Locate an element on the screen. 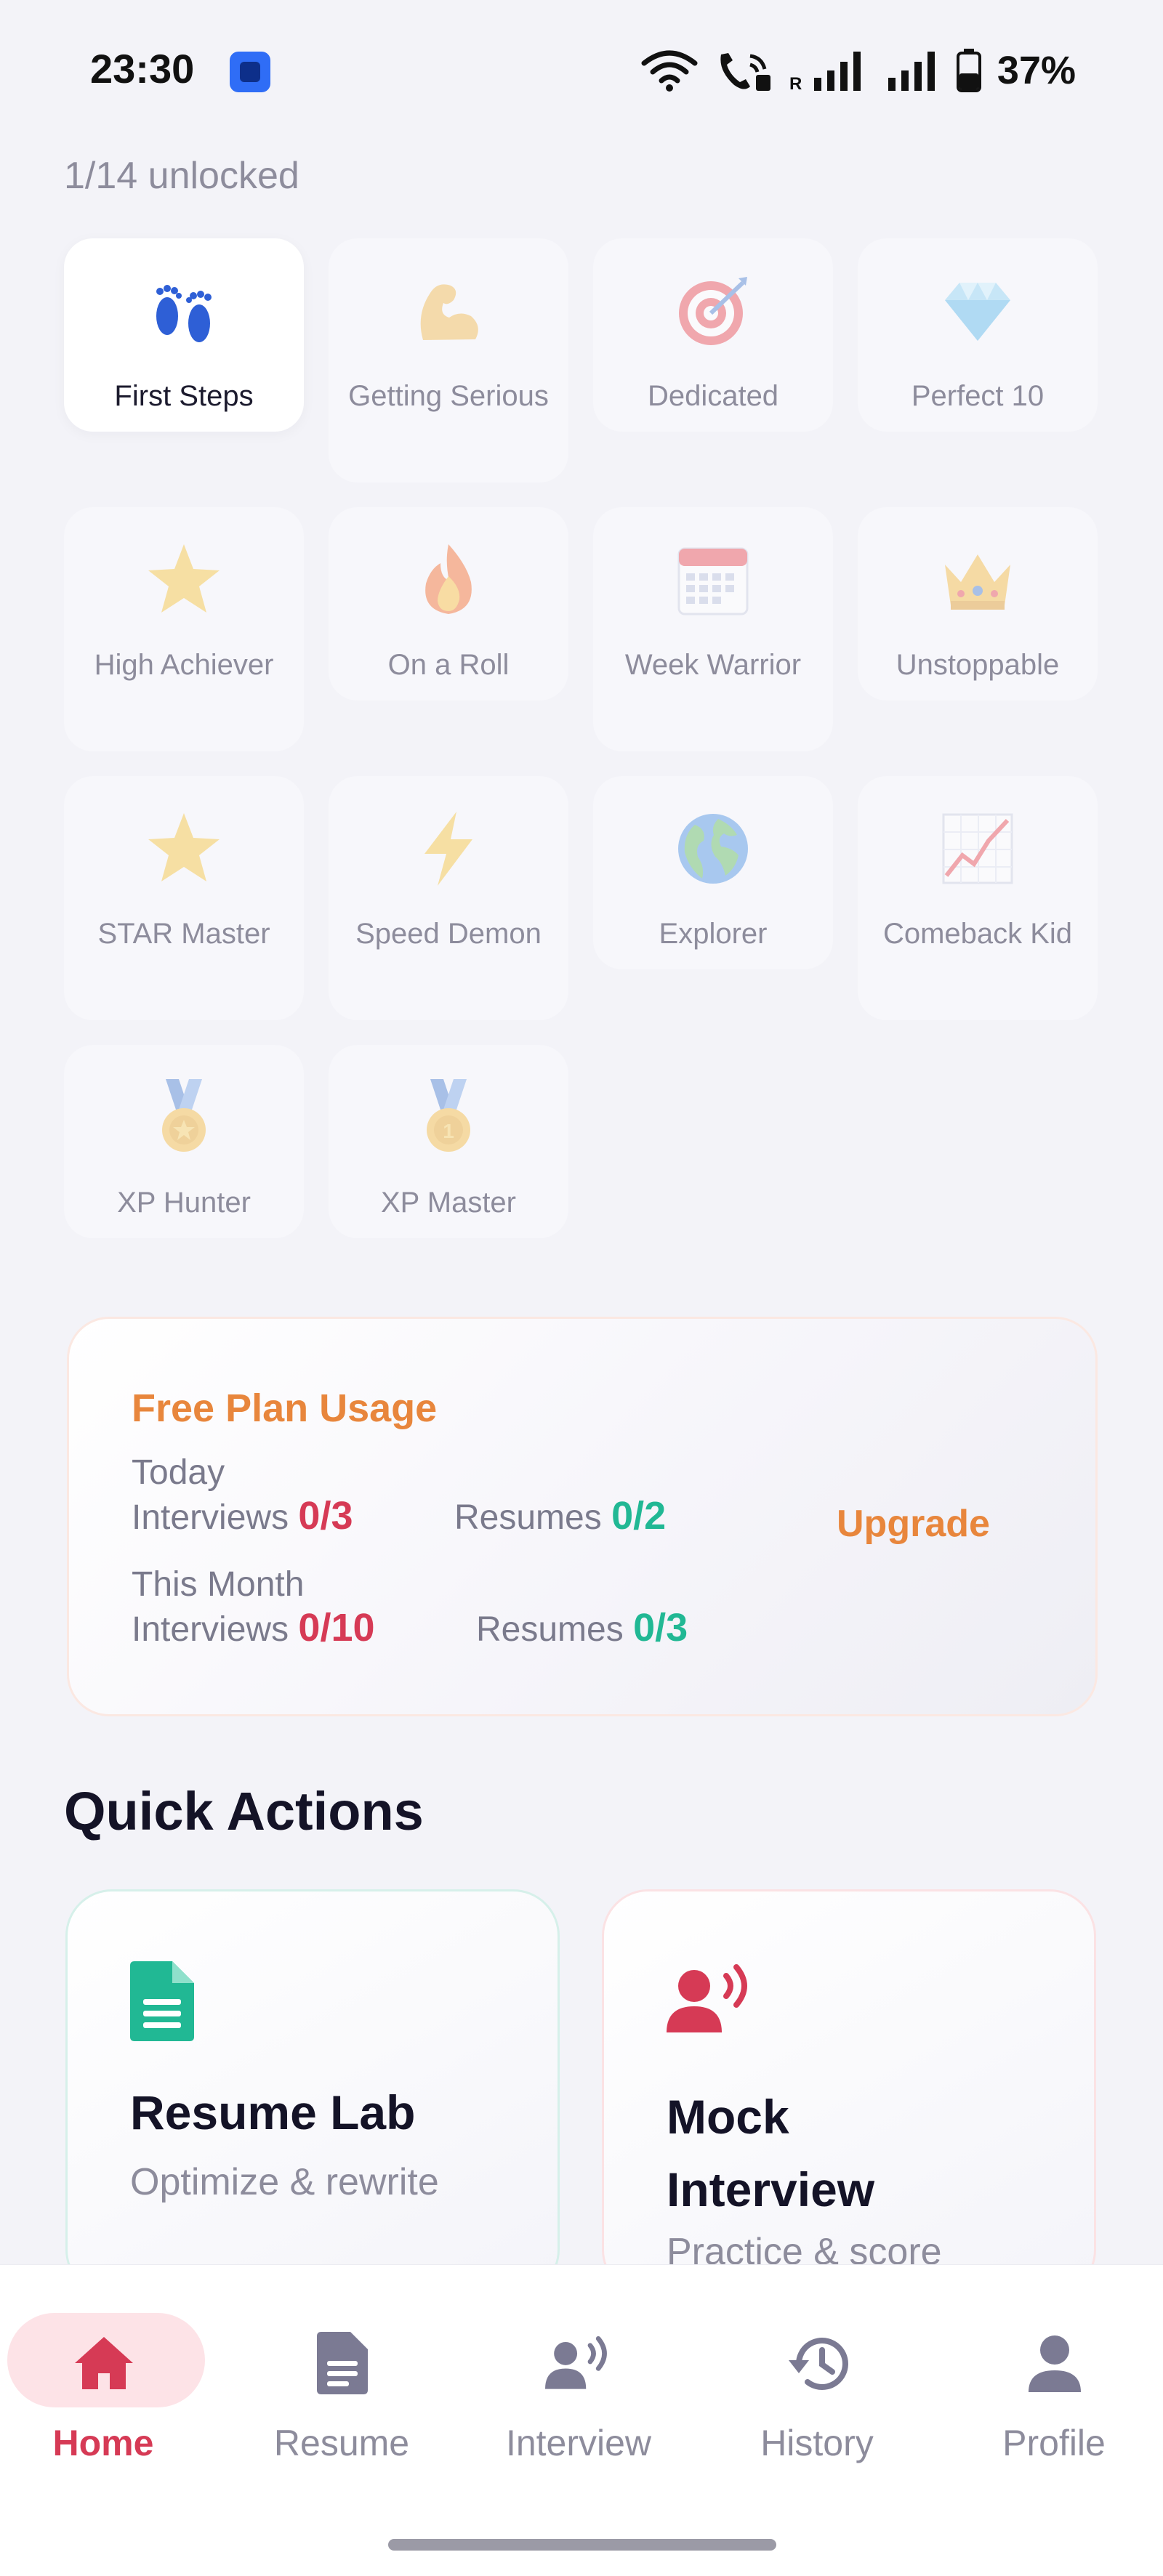 The width and height of the screenshot is (1163, 2576). nav-profile: Profile is located at coordinates (1050, 2374).